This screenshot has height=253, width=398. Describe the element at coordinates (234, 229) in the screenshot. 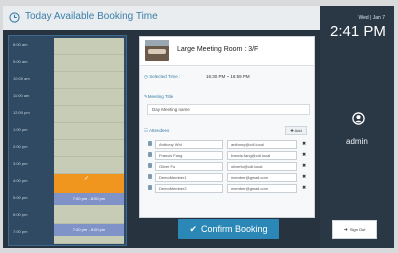

I see `confirm-label: Confirm Booking` at that location.